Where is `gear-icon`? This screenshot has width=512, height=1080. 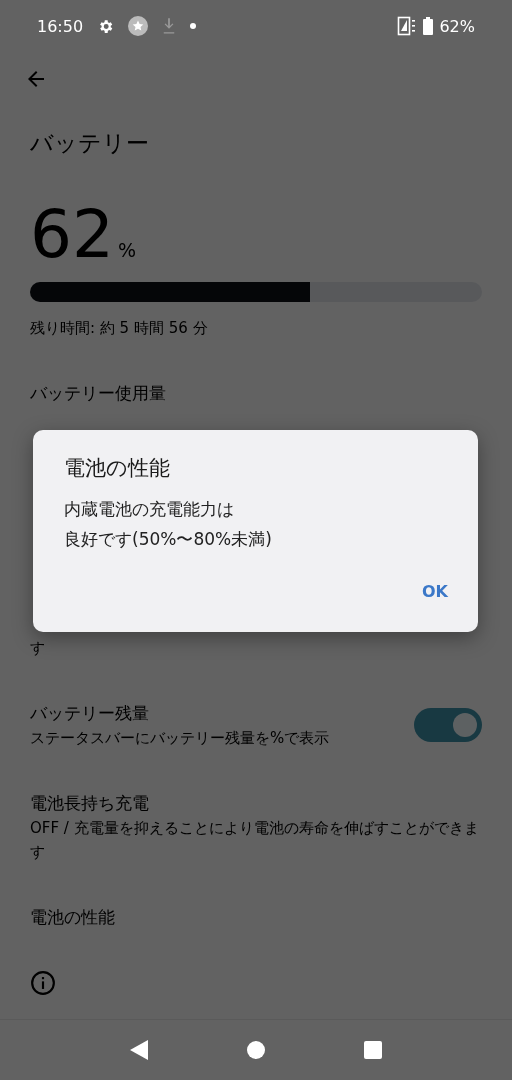 gear-icon is located at coordinates (106, 26).